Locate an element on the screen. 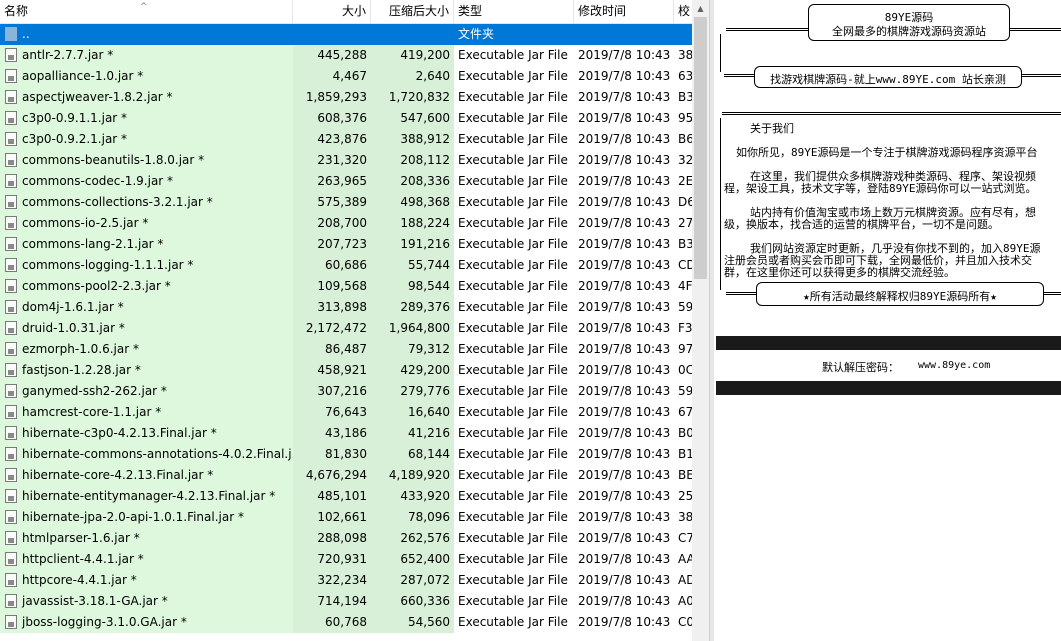 This screenshot has width=1061, height=641. file-packed-size: 41,216 is located at coordinates (412, 433).